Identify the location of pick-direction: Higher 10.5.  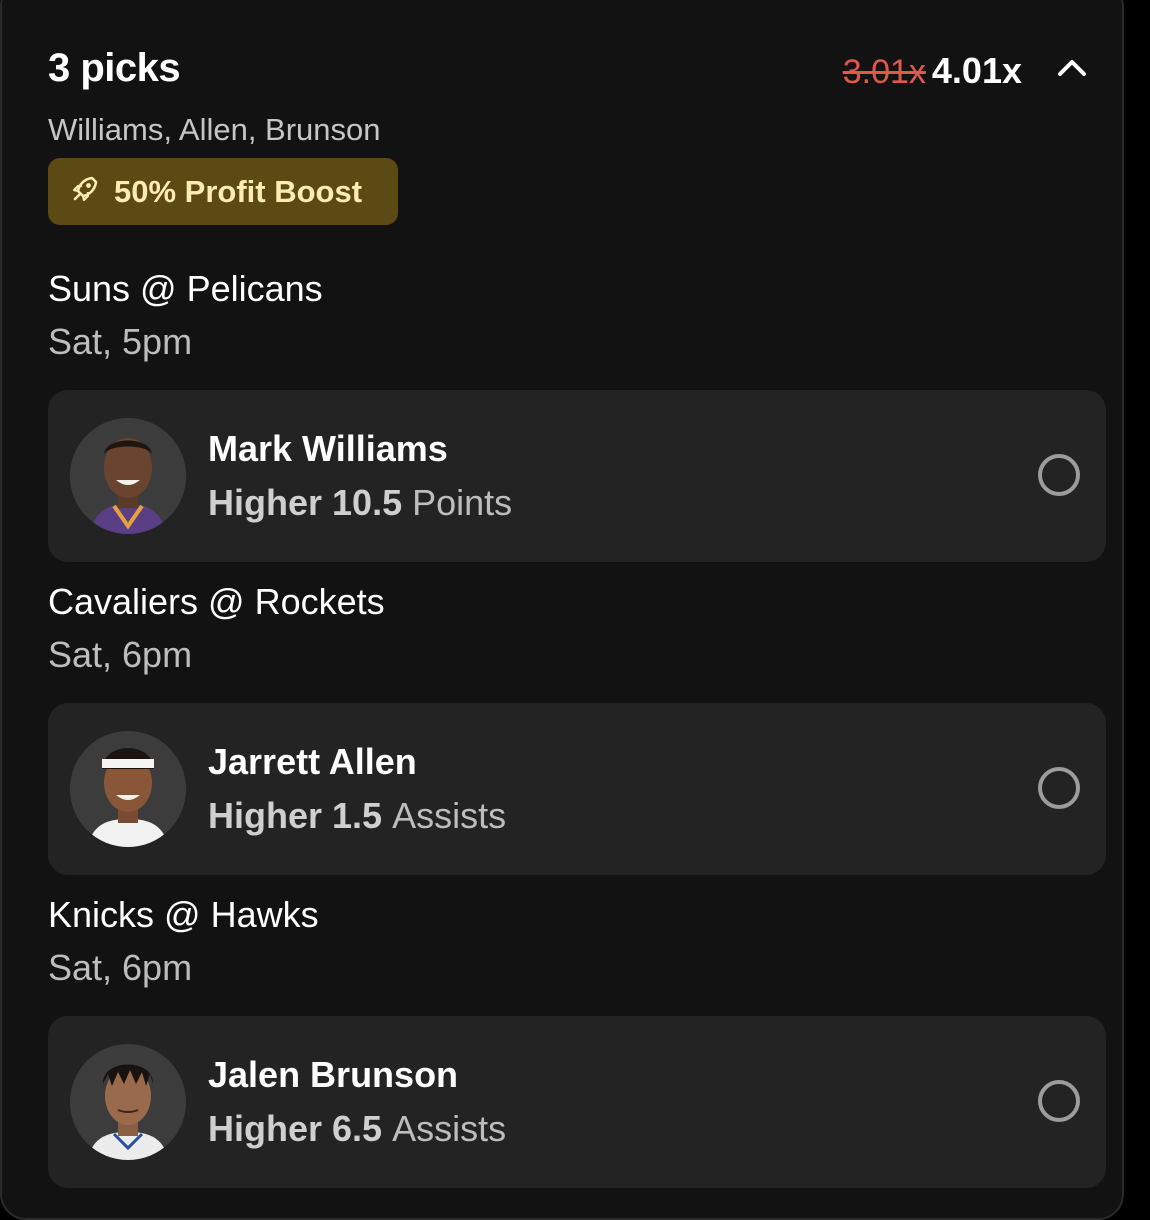
(305, 502).